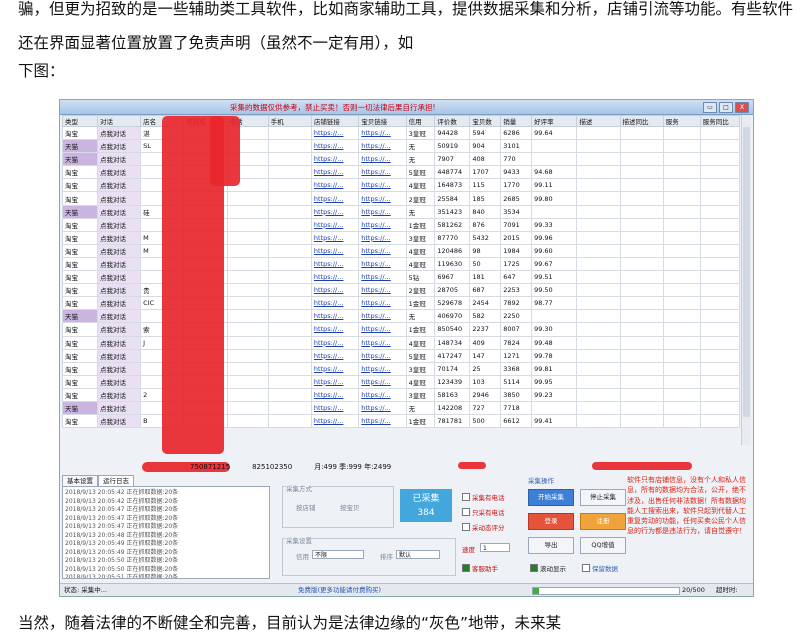 The image size is (809, 643). I want to click on maximize-button: □, so click(726, 107).